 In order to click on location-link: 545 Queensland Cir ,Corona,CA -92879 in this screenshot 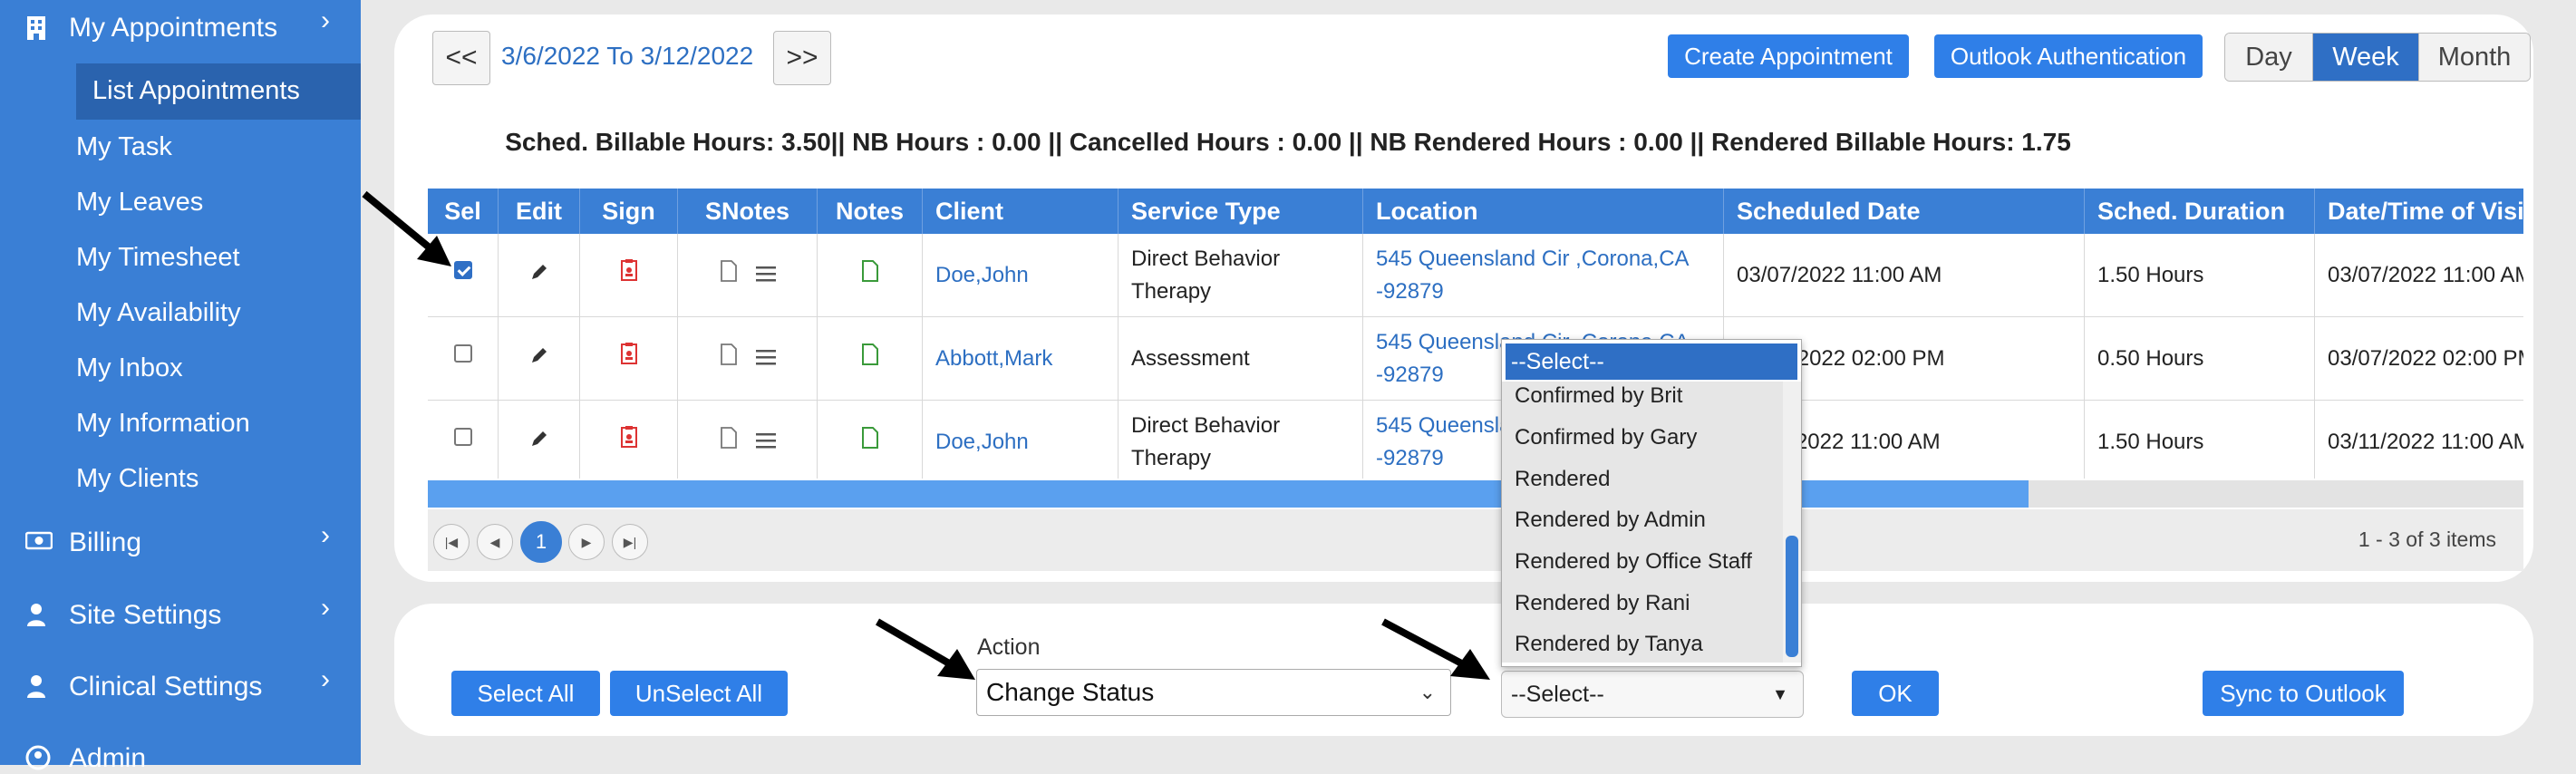, I will do `click(1543, 275)`.